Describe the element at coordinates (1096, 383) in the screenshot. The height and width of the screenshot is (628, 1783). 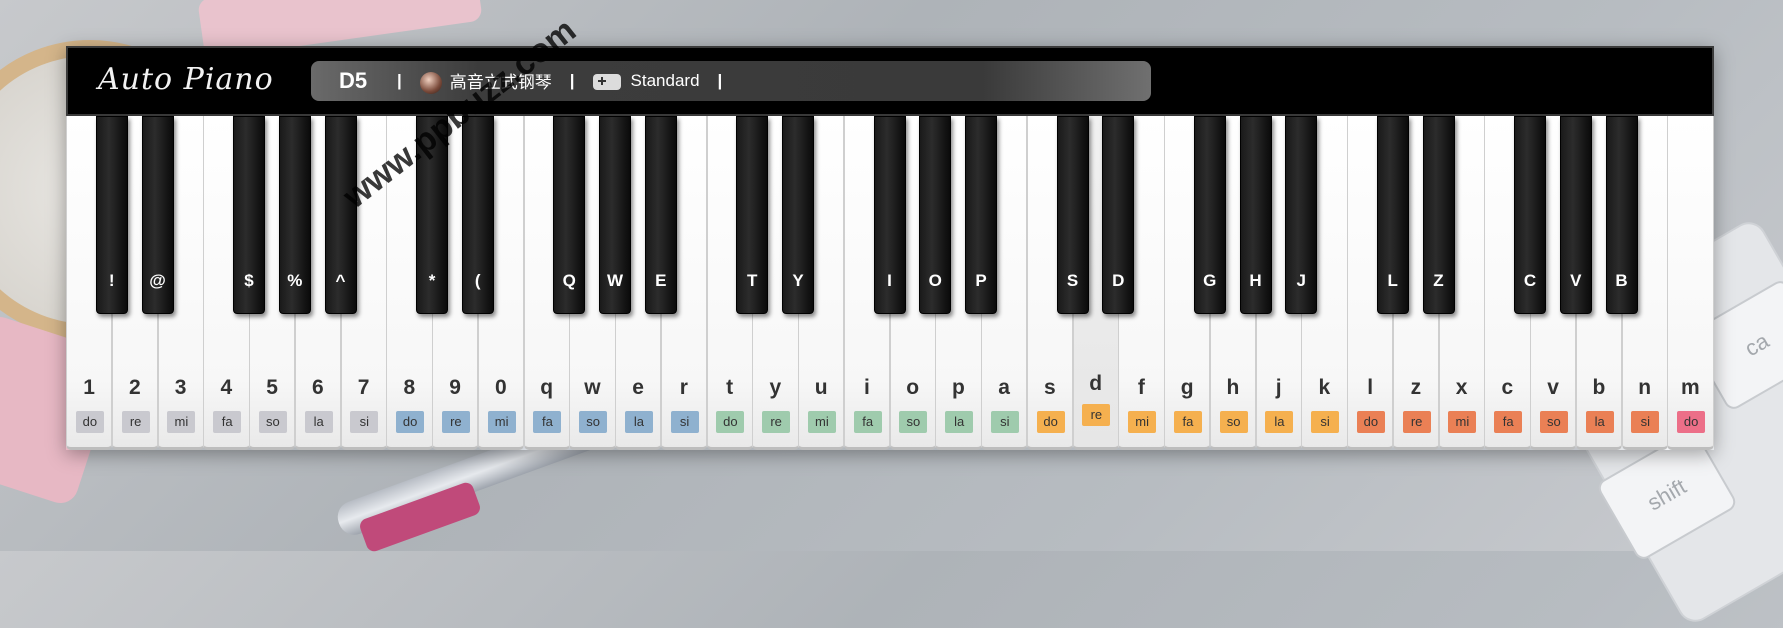
I see `key-label: d` at that location.